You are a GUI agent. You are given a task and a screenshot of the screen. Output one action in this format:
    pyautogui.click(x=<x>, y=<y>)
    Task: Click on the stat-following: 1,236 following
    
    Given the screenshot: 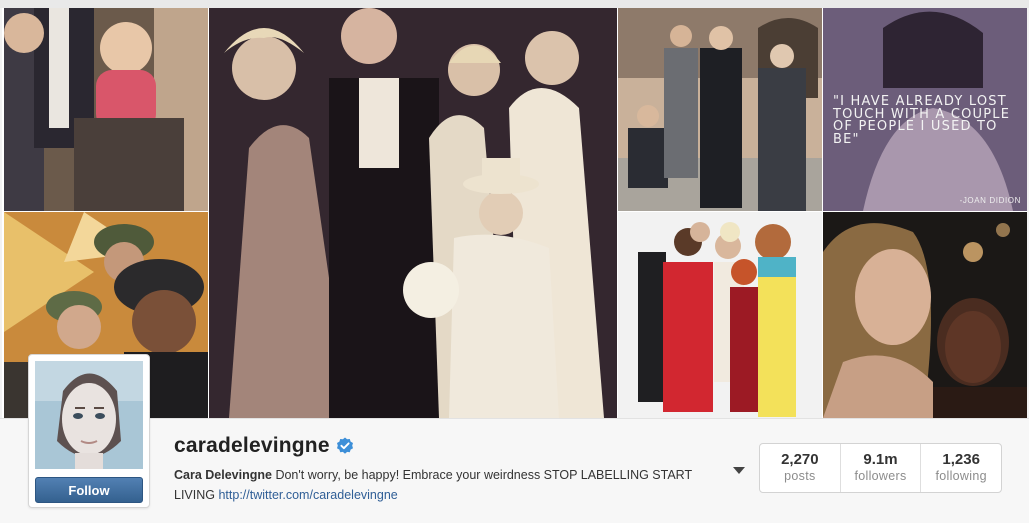 What is the action you would take?
    pyautogui.click(x=960, y=468)
    